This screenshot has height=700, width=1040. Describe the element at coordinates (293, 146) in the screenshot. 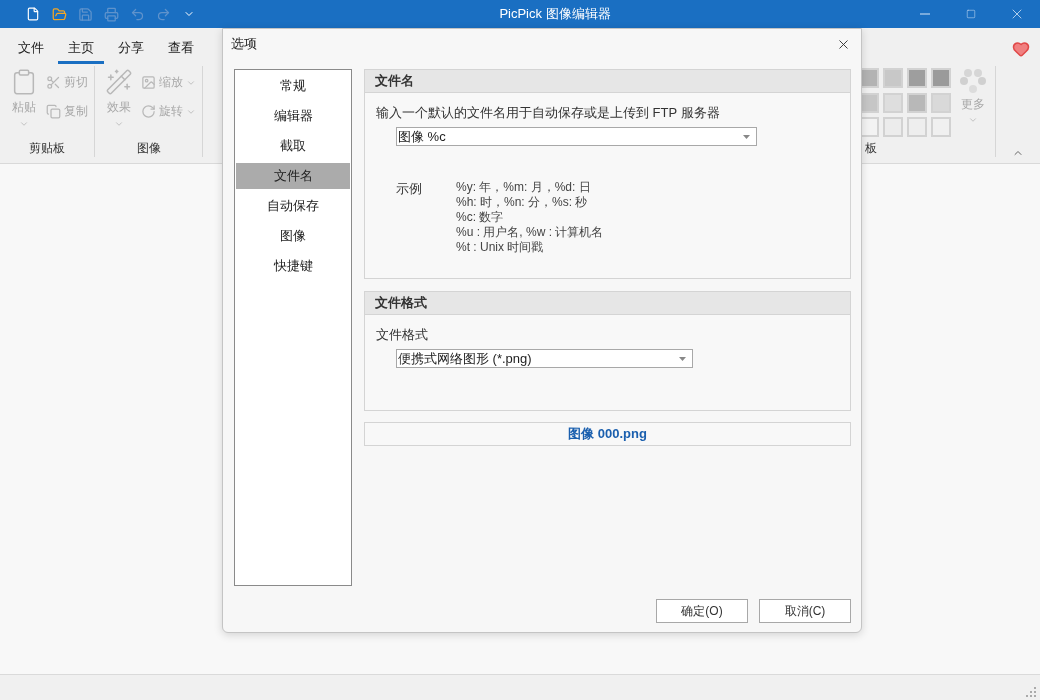

I see `category-item: 截取` at that location.